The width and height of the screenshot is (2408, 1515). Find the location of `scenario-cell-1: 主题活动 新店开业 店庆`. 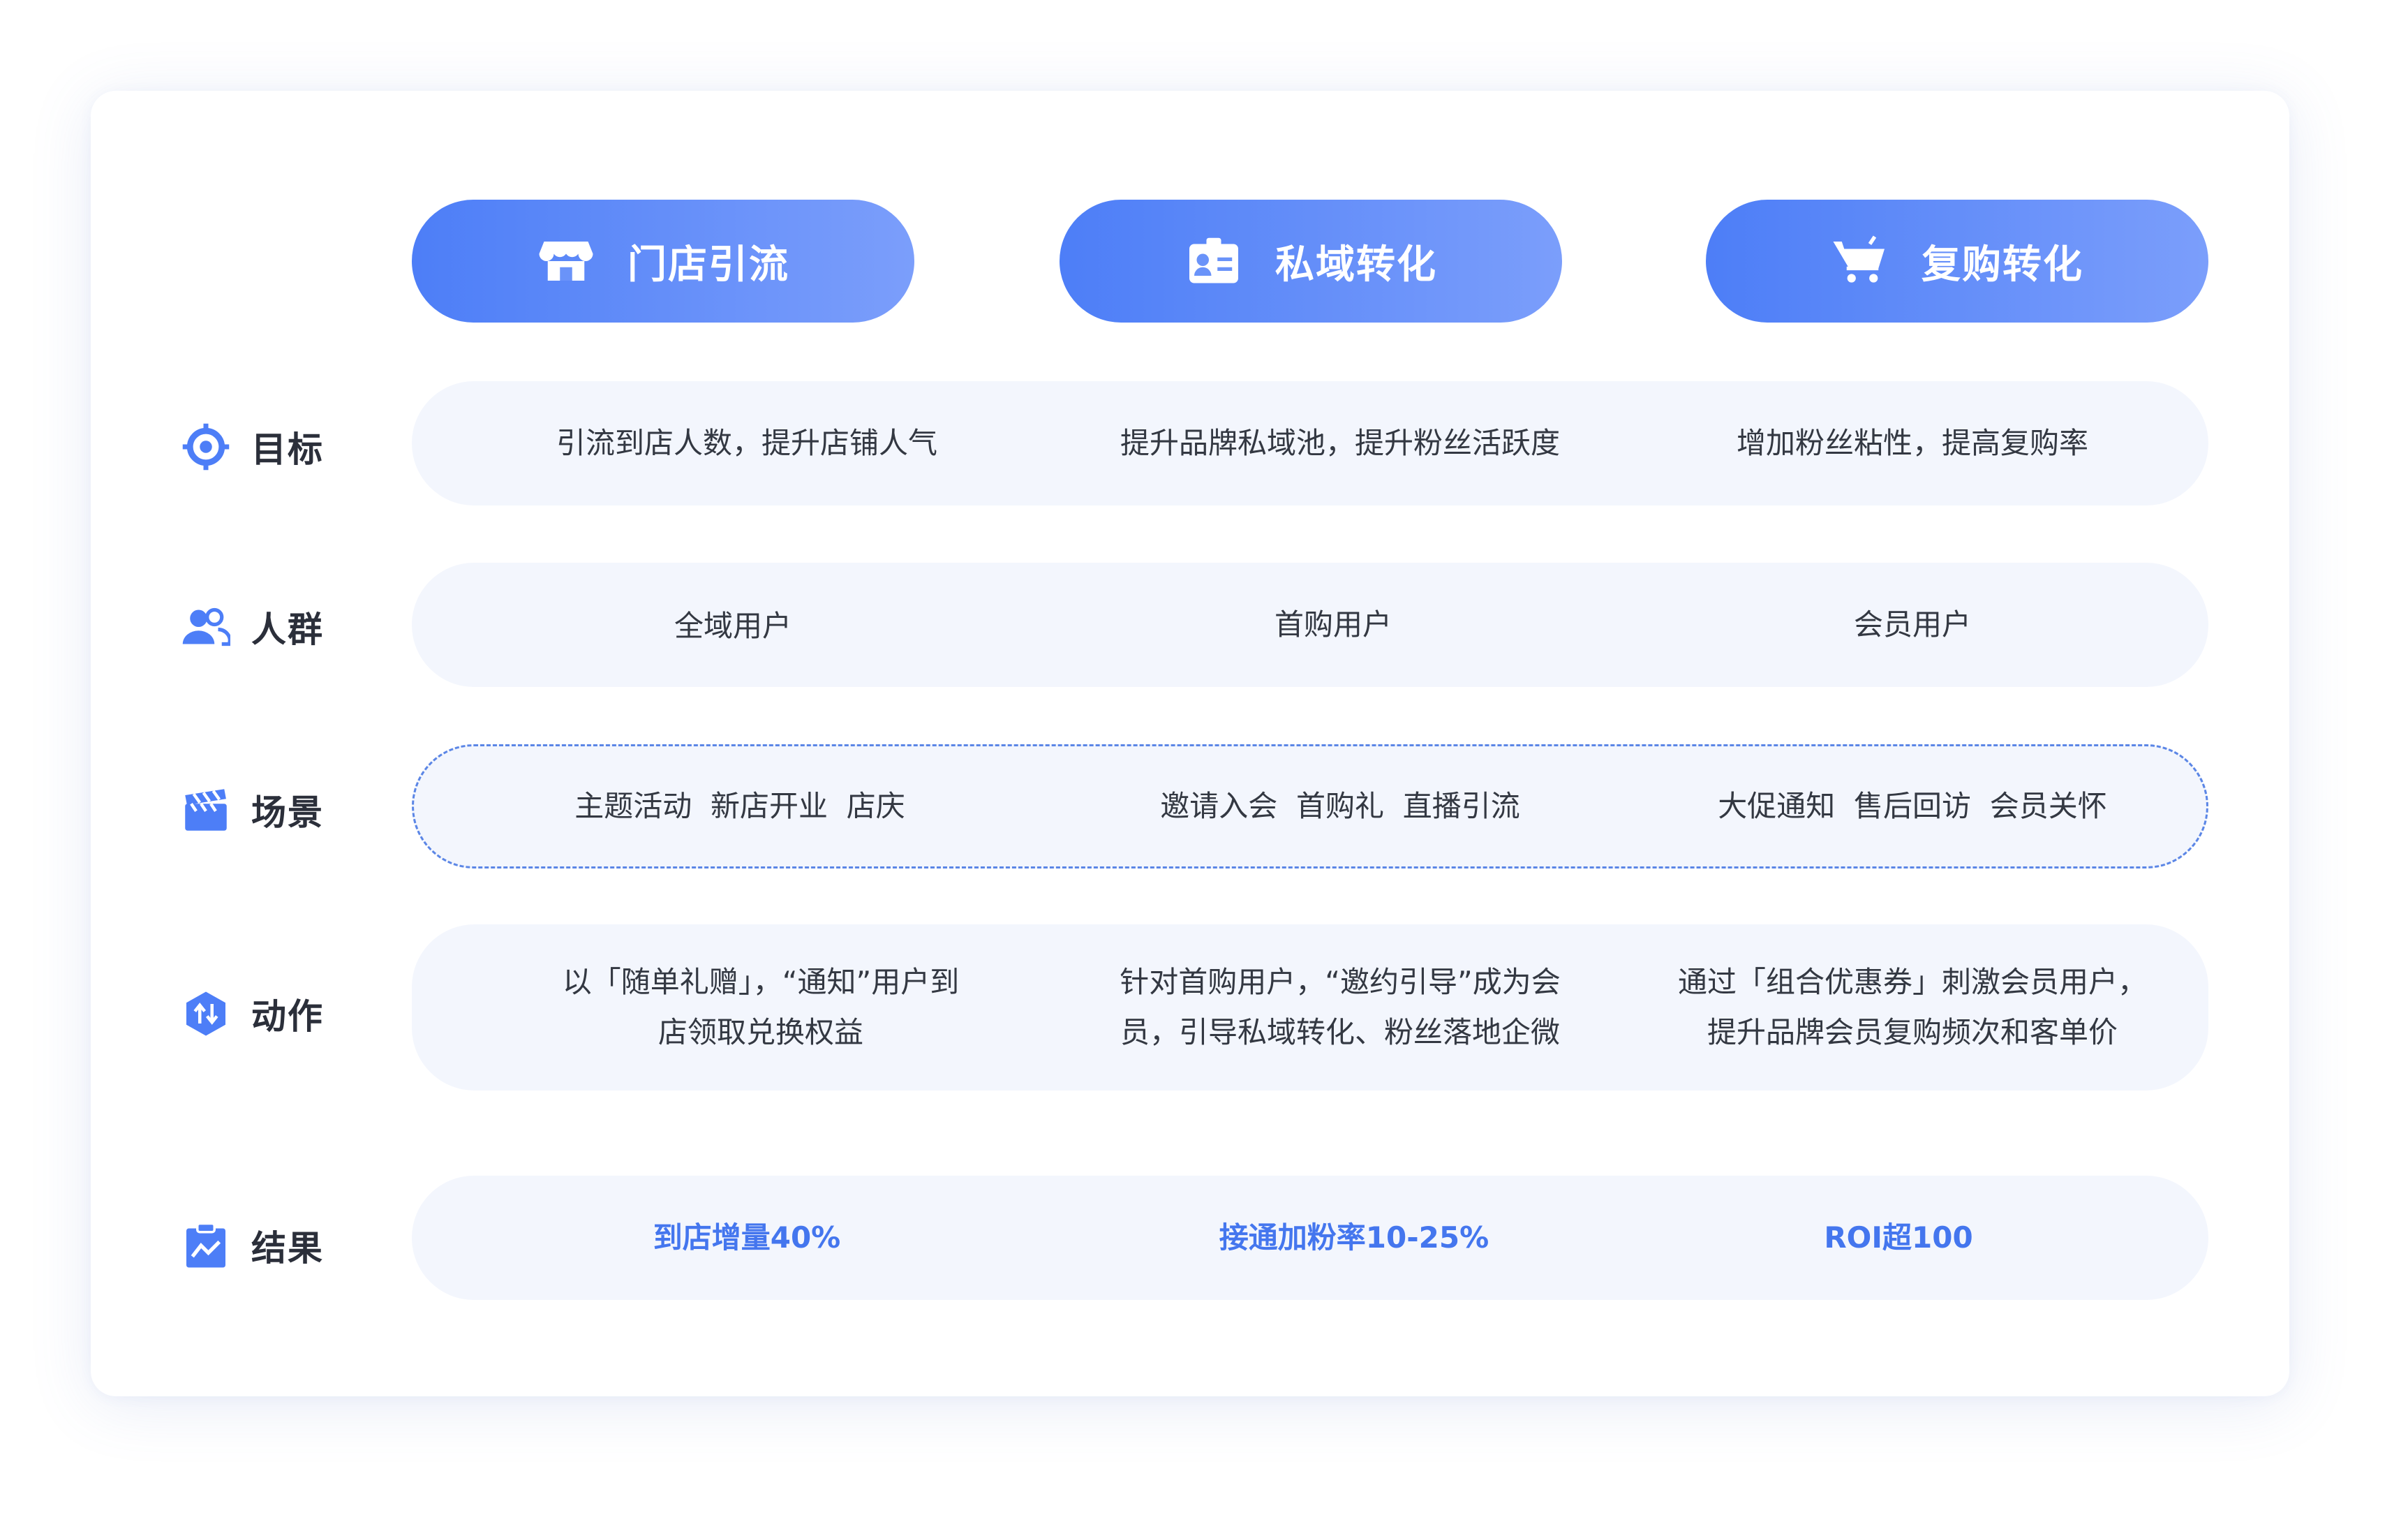

scenario-cell-1: 主题活动 新店开业 店庆 is located at coordinates (740, 806).